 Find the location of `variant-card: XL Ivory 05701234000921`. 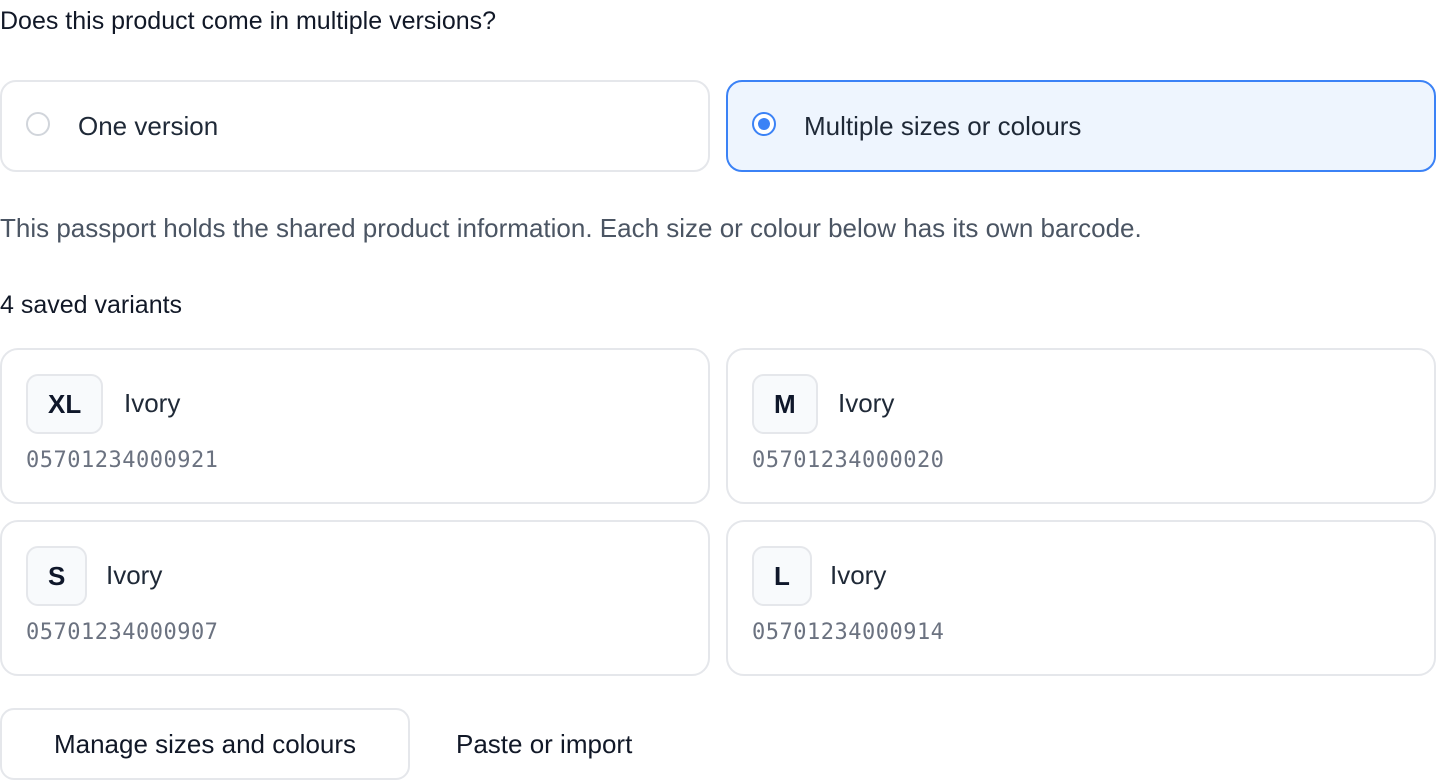

variant-card: XL Ivory 05701234000921 is located at coordinates (355, 426).